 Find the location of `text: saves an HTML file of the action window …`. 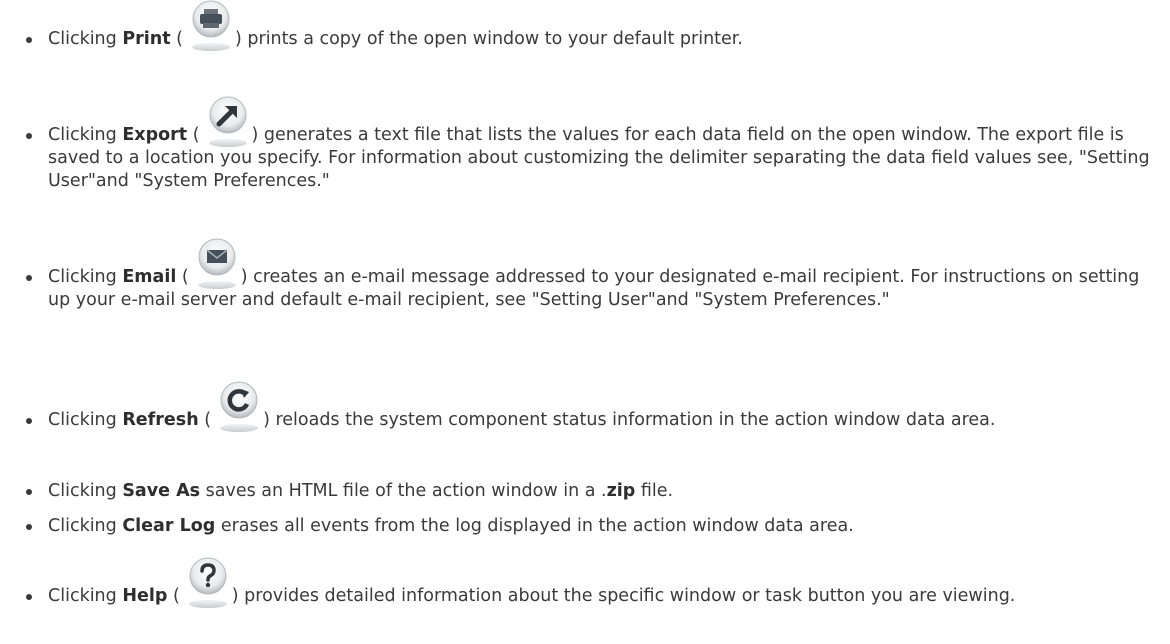

text: saves an HTML file of the action window … is located at coordinates (403, 491).